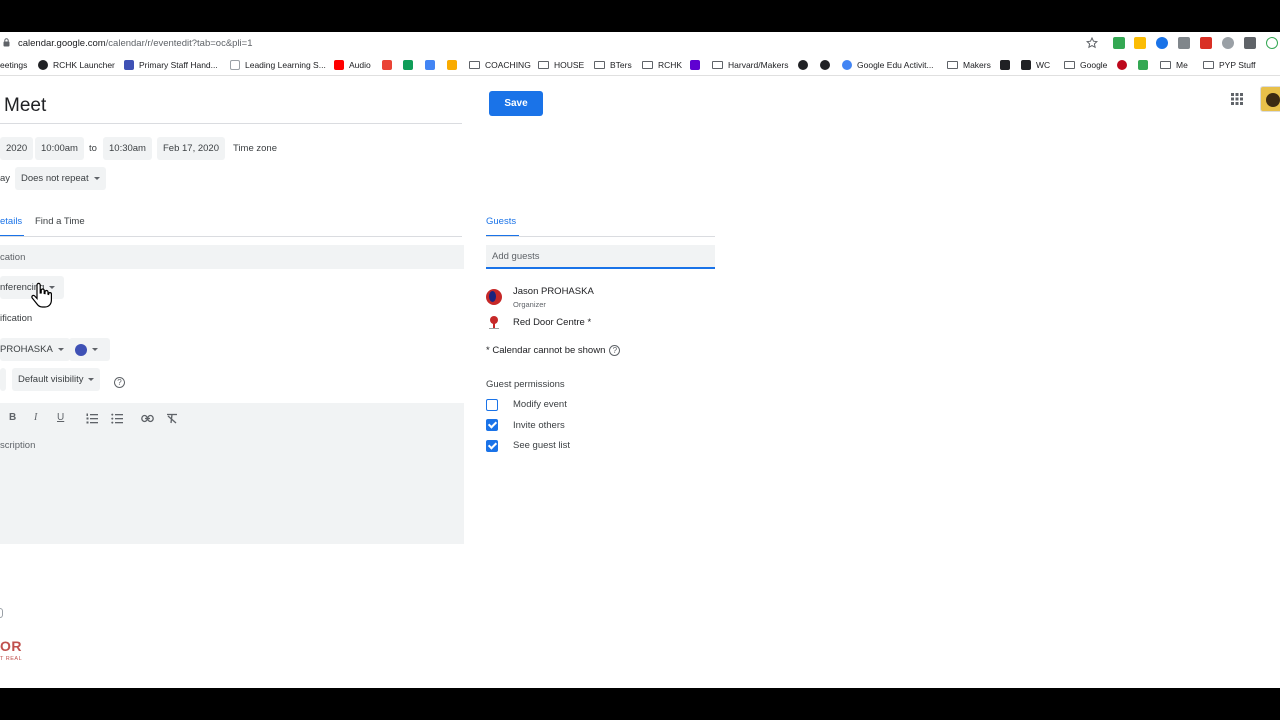 Image resolution: width=1280 pixels, height=720 pixels. I want to click on visibility-help-icon: ?, so click(117, 383).